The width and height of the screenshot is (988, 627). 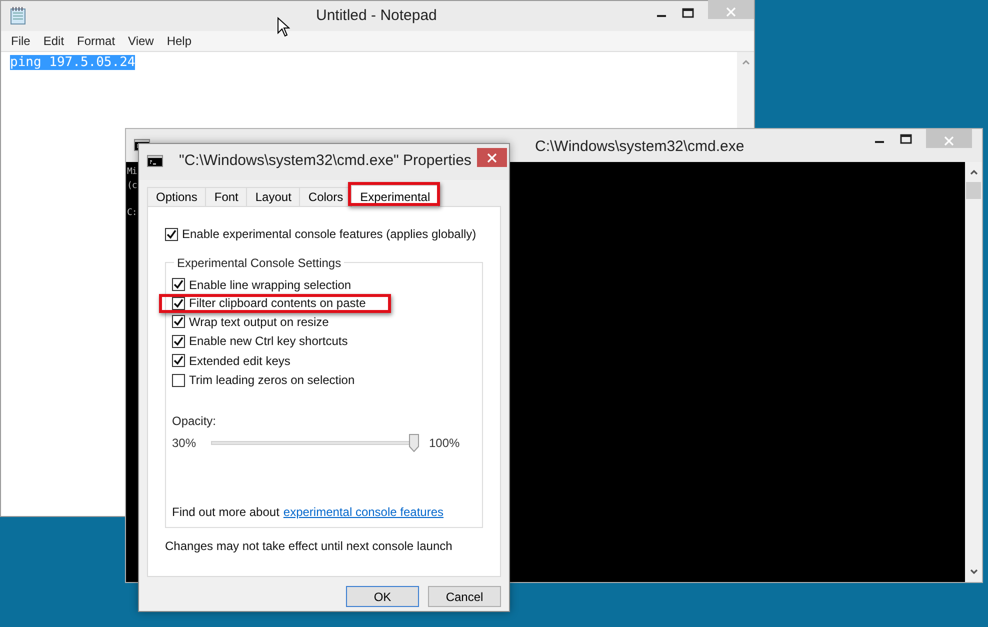 I want to click on tab: Options, so click(x=176, y=196).